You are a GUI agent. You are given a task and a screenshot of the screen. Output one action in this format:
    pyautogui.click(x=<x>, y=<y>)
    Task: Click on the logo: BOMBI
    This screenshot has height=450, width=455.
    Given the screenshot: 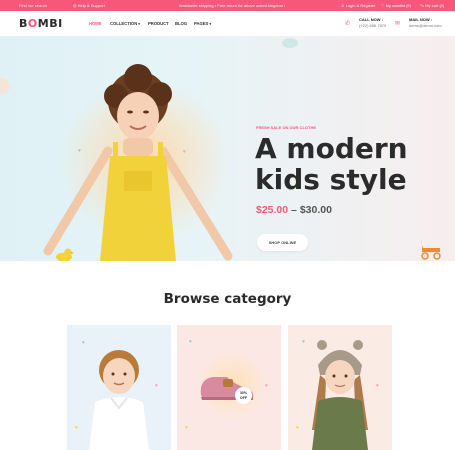 What is the action you would take?
    pyautogui.click(x=41, y=23)
    